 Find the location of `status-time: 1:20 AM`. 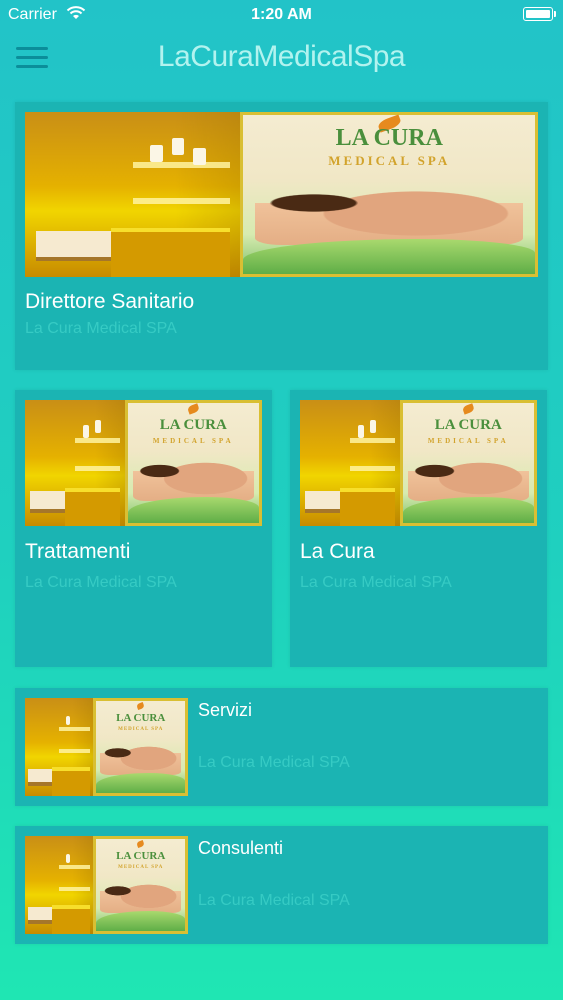

status-time: 1:20 AM is located at coordinates (281, 14).